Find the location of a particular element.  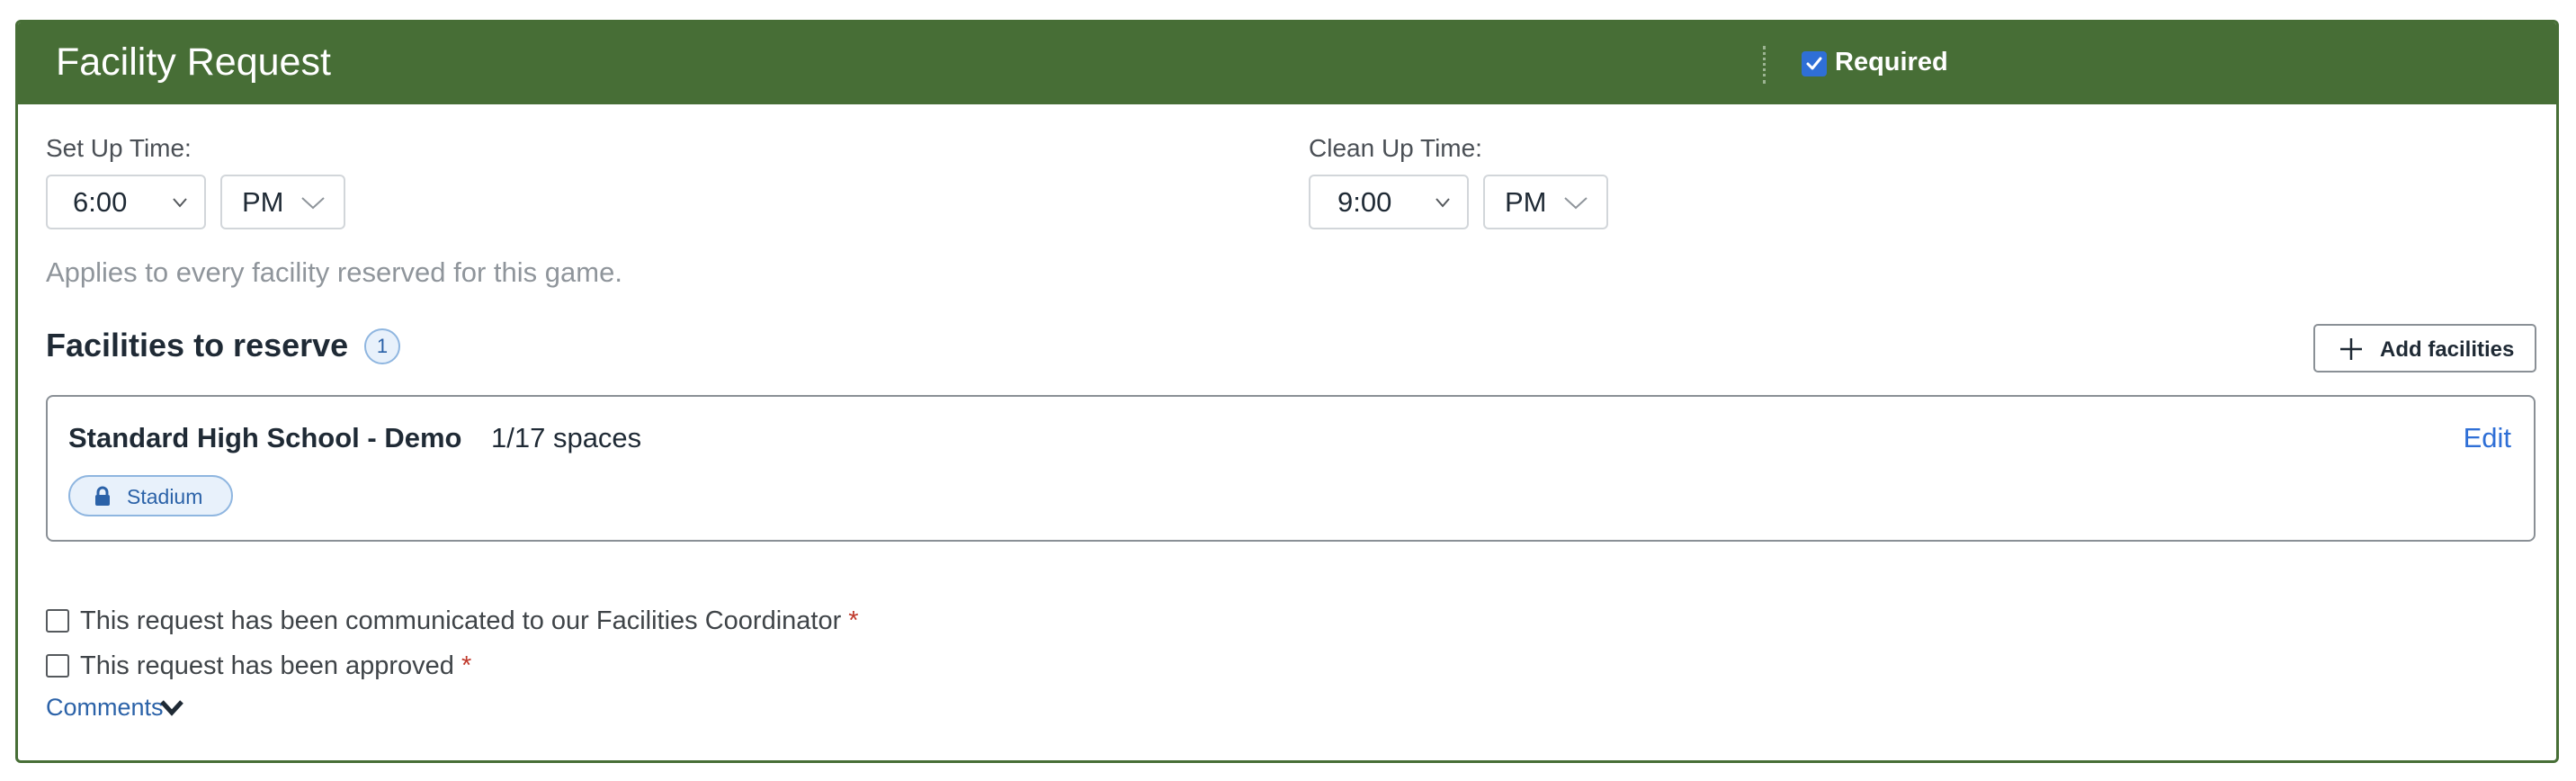

lock-icon is located at coordinates (102, 496).